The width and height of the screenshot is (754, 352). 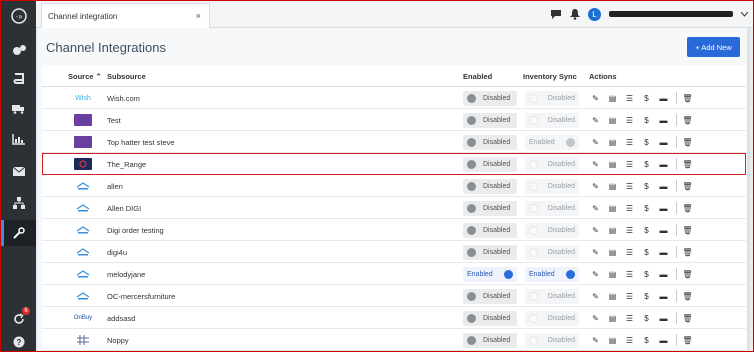 What do you see at coordinates (575, 14) in the screenshot?
I see `bell-icon` at bounding box center [575, 14].